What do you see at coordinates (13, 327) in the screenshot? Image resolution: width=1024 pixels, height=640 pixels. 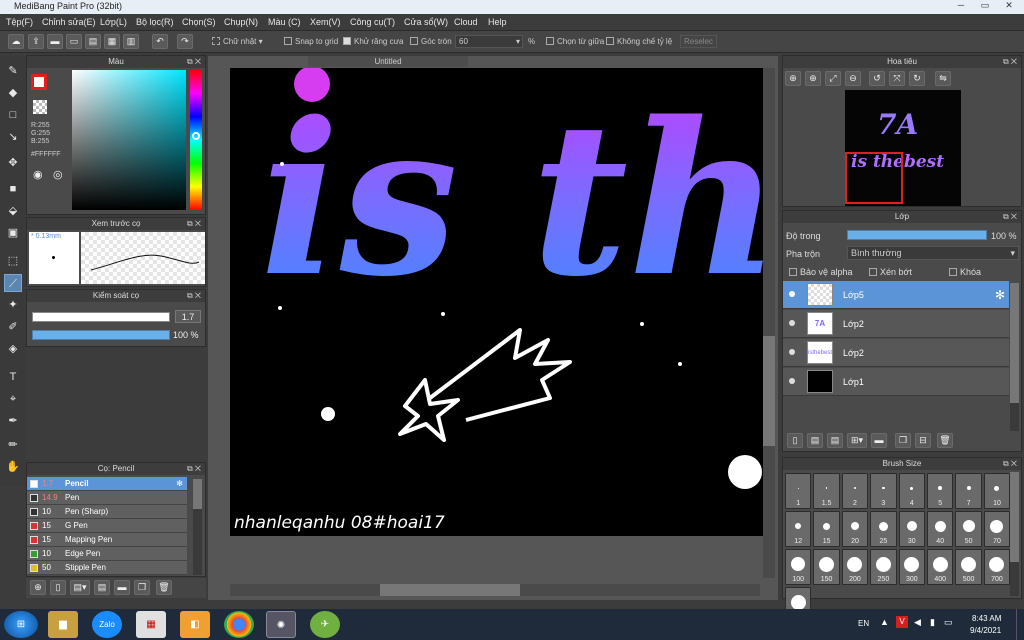 I see `select-pen-icon: ✐` at bounding box center [13, 327].